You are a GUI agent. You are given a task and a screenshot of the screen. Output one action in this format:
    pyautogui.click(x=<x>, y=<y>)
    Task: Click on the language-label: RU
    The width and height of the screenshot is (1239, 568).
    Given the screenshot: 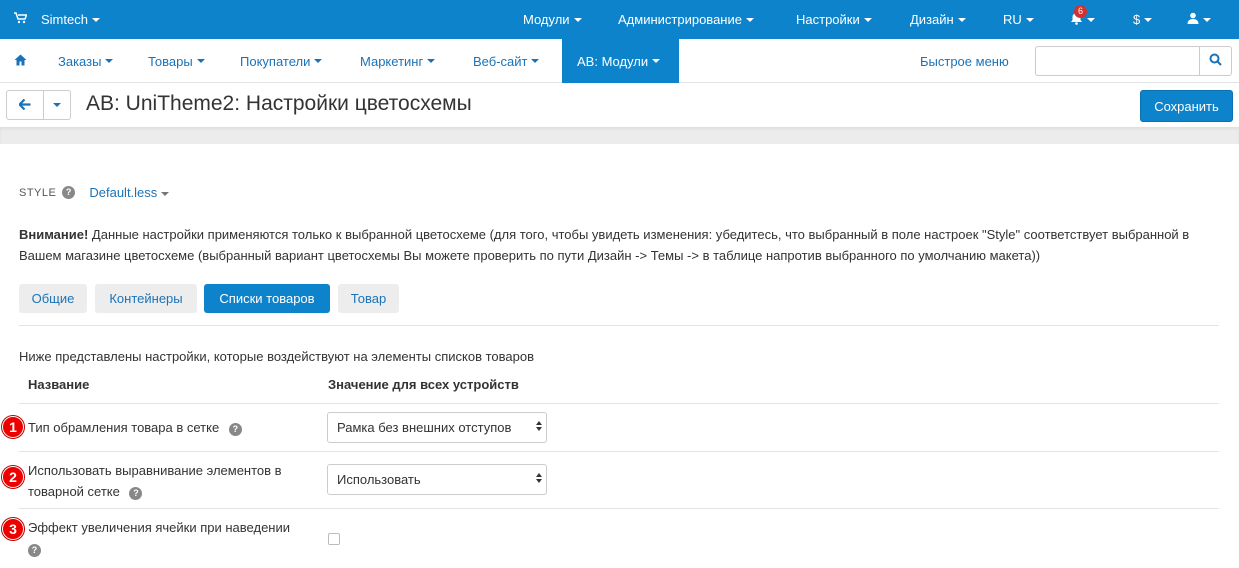 What is the action you would take?
    pyautogui.click(x=1012, y=19)
    